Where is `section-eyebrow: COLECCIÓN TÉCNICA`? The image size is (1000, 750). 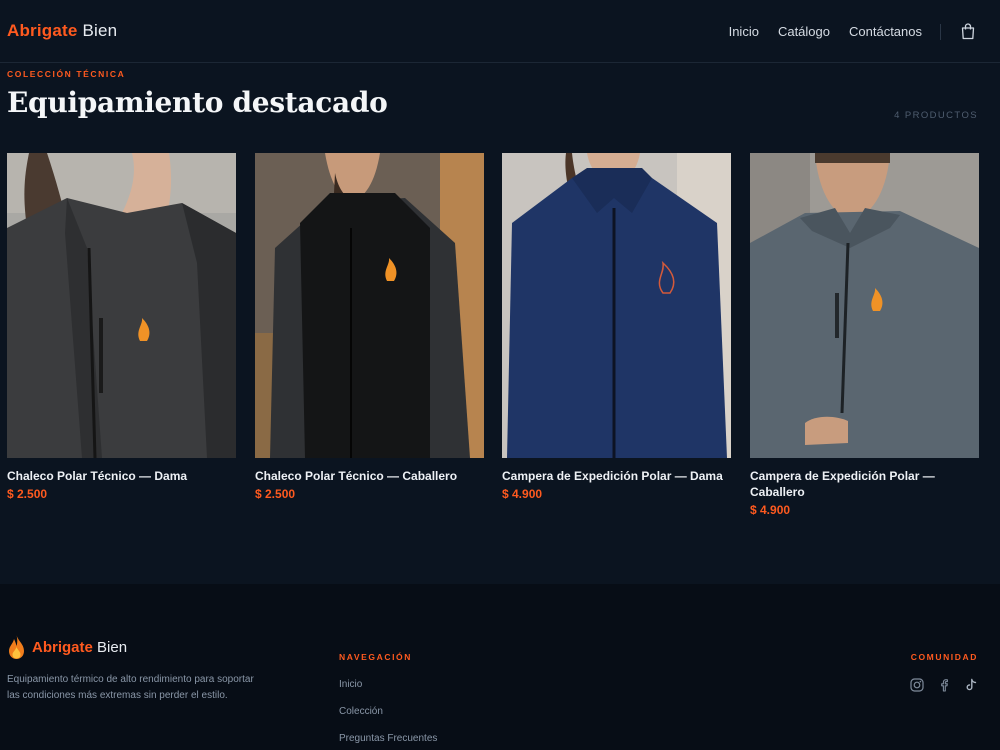 section-eyebrow: COLECCIÓN TÉCNICA is located at coordinates (66, 74).